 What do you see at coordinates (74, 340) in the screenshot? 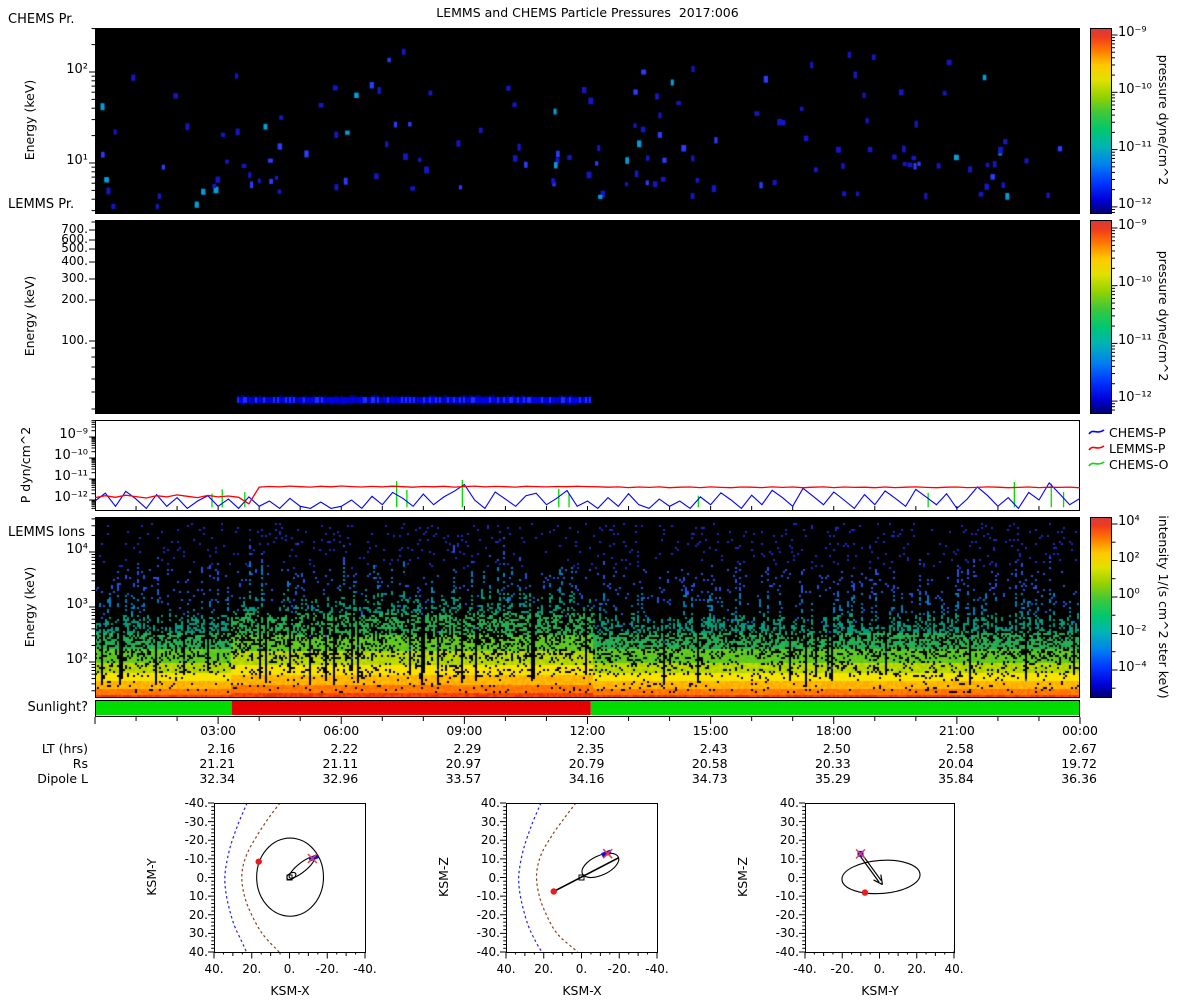
I see `energy-tick-label: 100.` at bounding box center [74, 340].